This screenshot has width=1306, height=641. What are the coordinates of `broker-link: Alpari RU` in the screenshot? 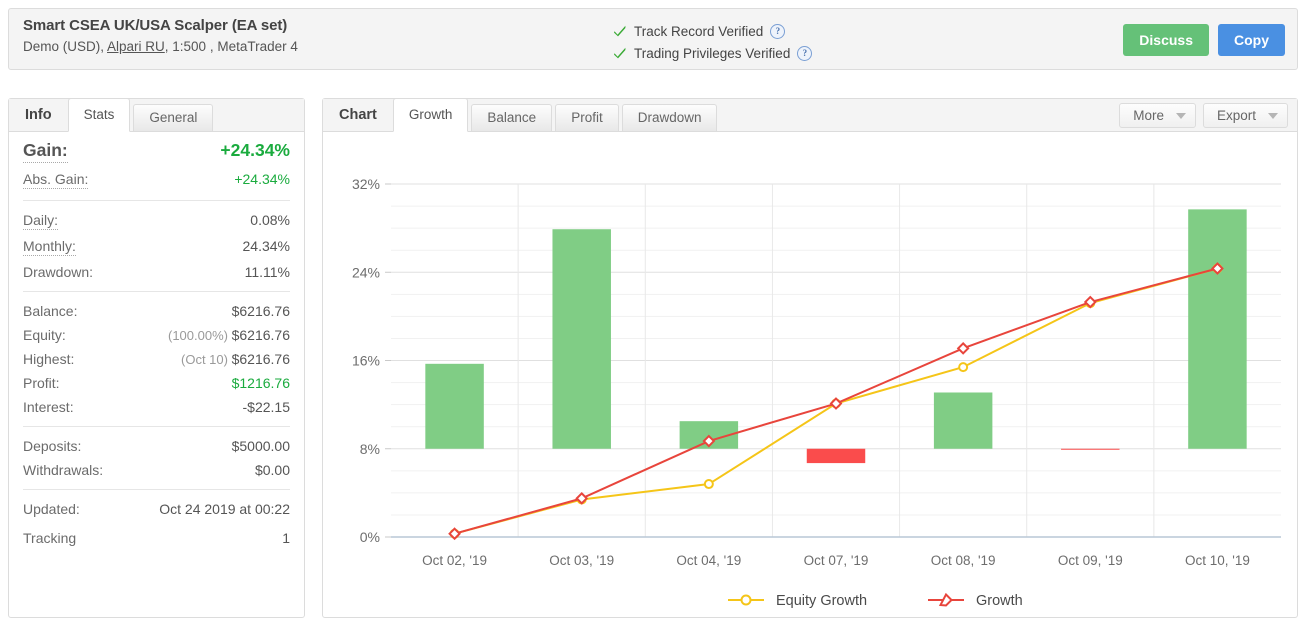 It's located at (136, 46).